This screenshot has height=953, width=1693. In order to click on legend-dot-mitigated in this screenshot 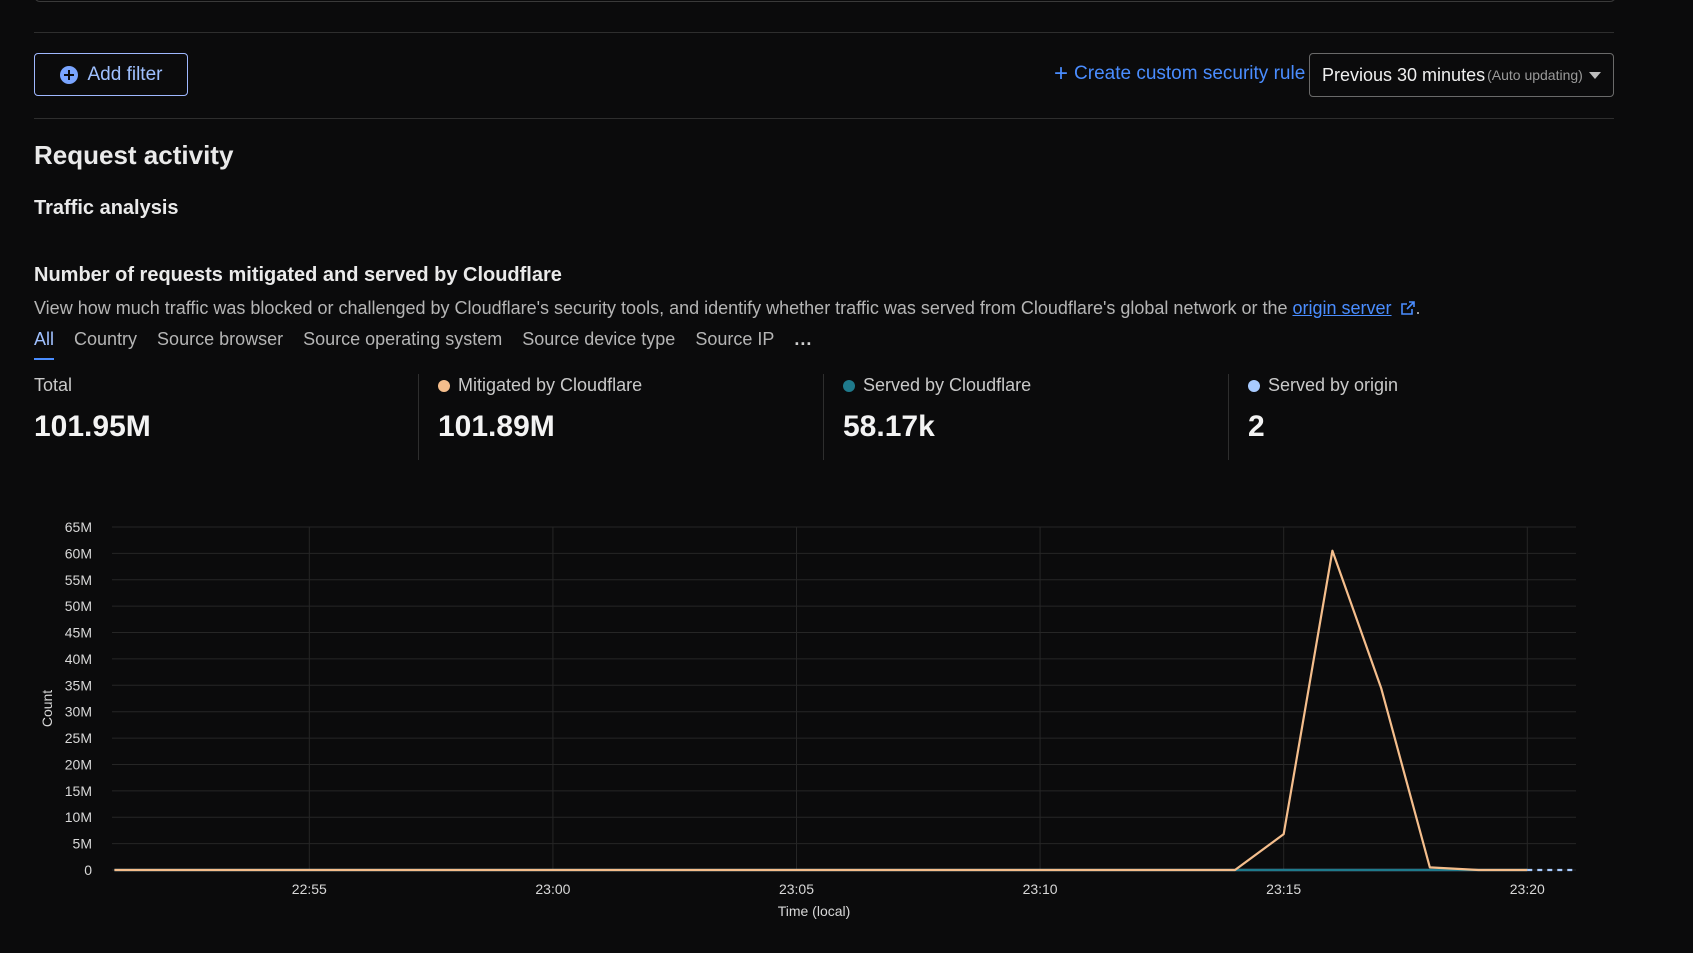, I will do `click(444, 385)`.